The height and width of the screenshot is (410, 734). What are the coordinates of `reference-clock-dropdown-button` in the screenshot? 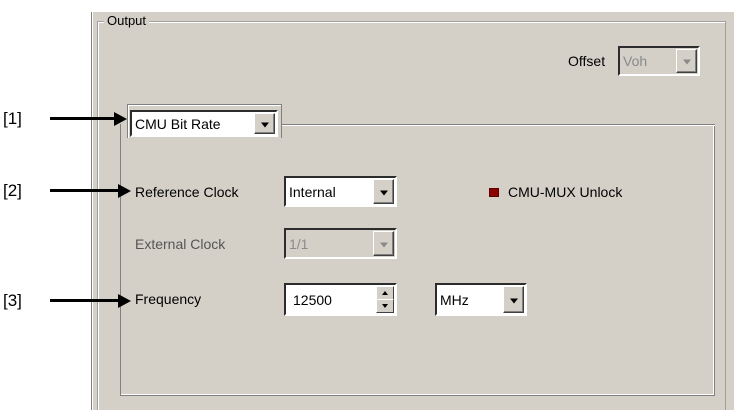 It's located at (383, 191).